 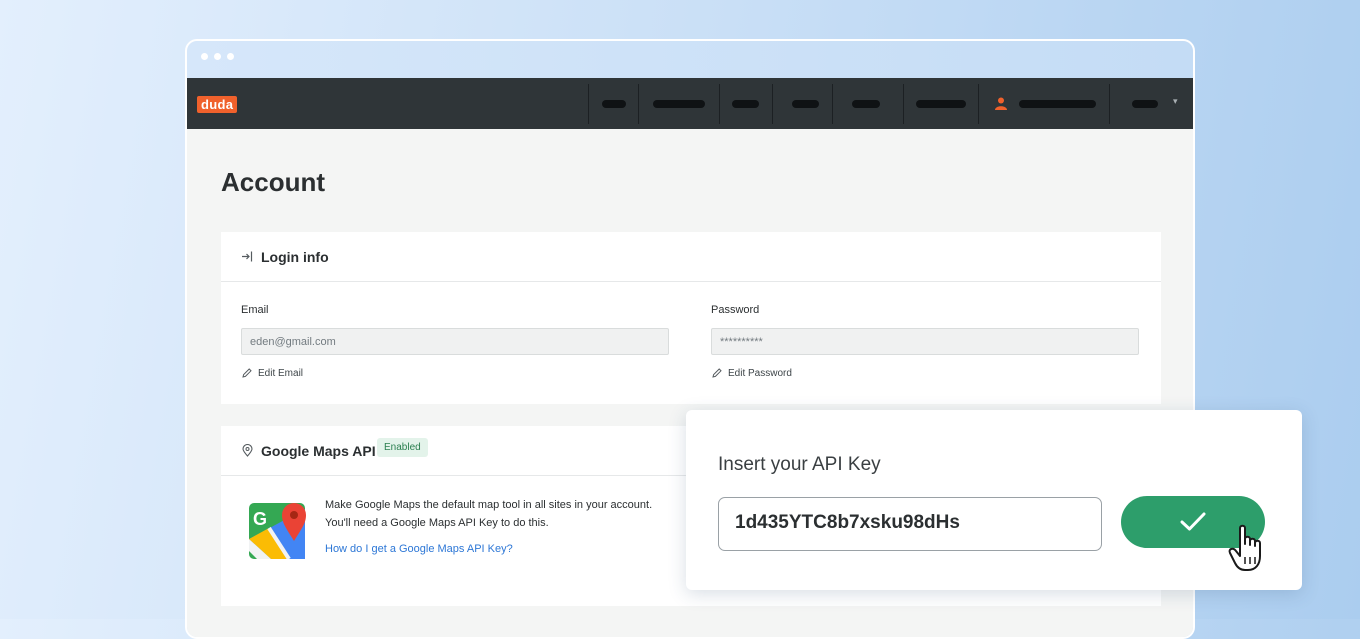 What do you see at coordinates (735, 310) in the screenshot?
I see `password-label: Password` at bounding box center [735, 310].